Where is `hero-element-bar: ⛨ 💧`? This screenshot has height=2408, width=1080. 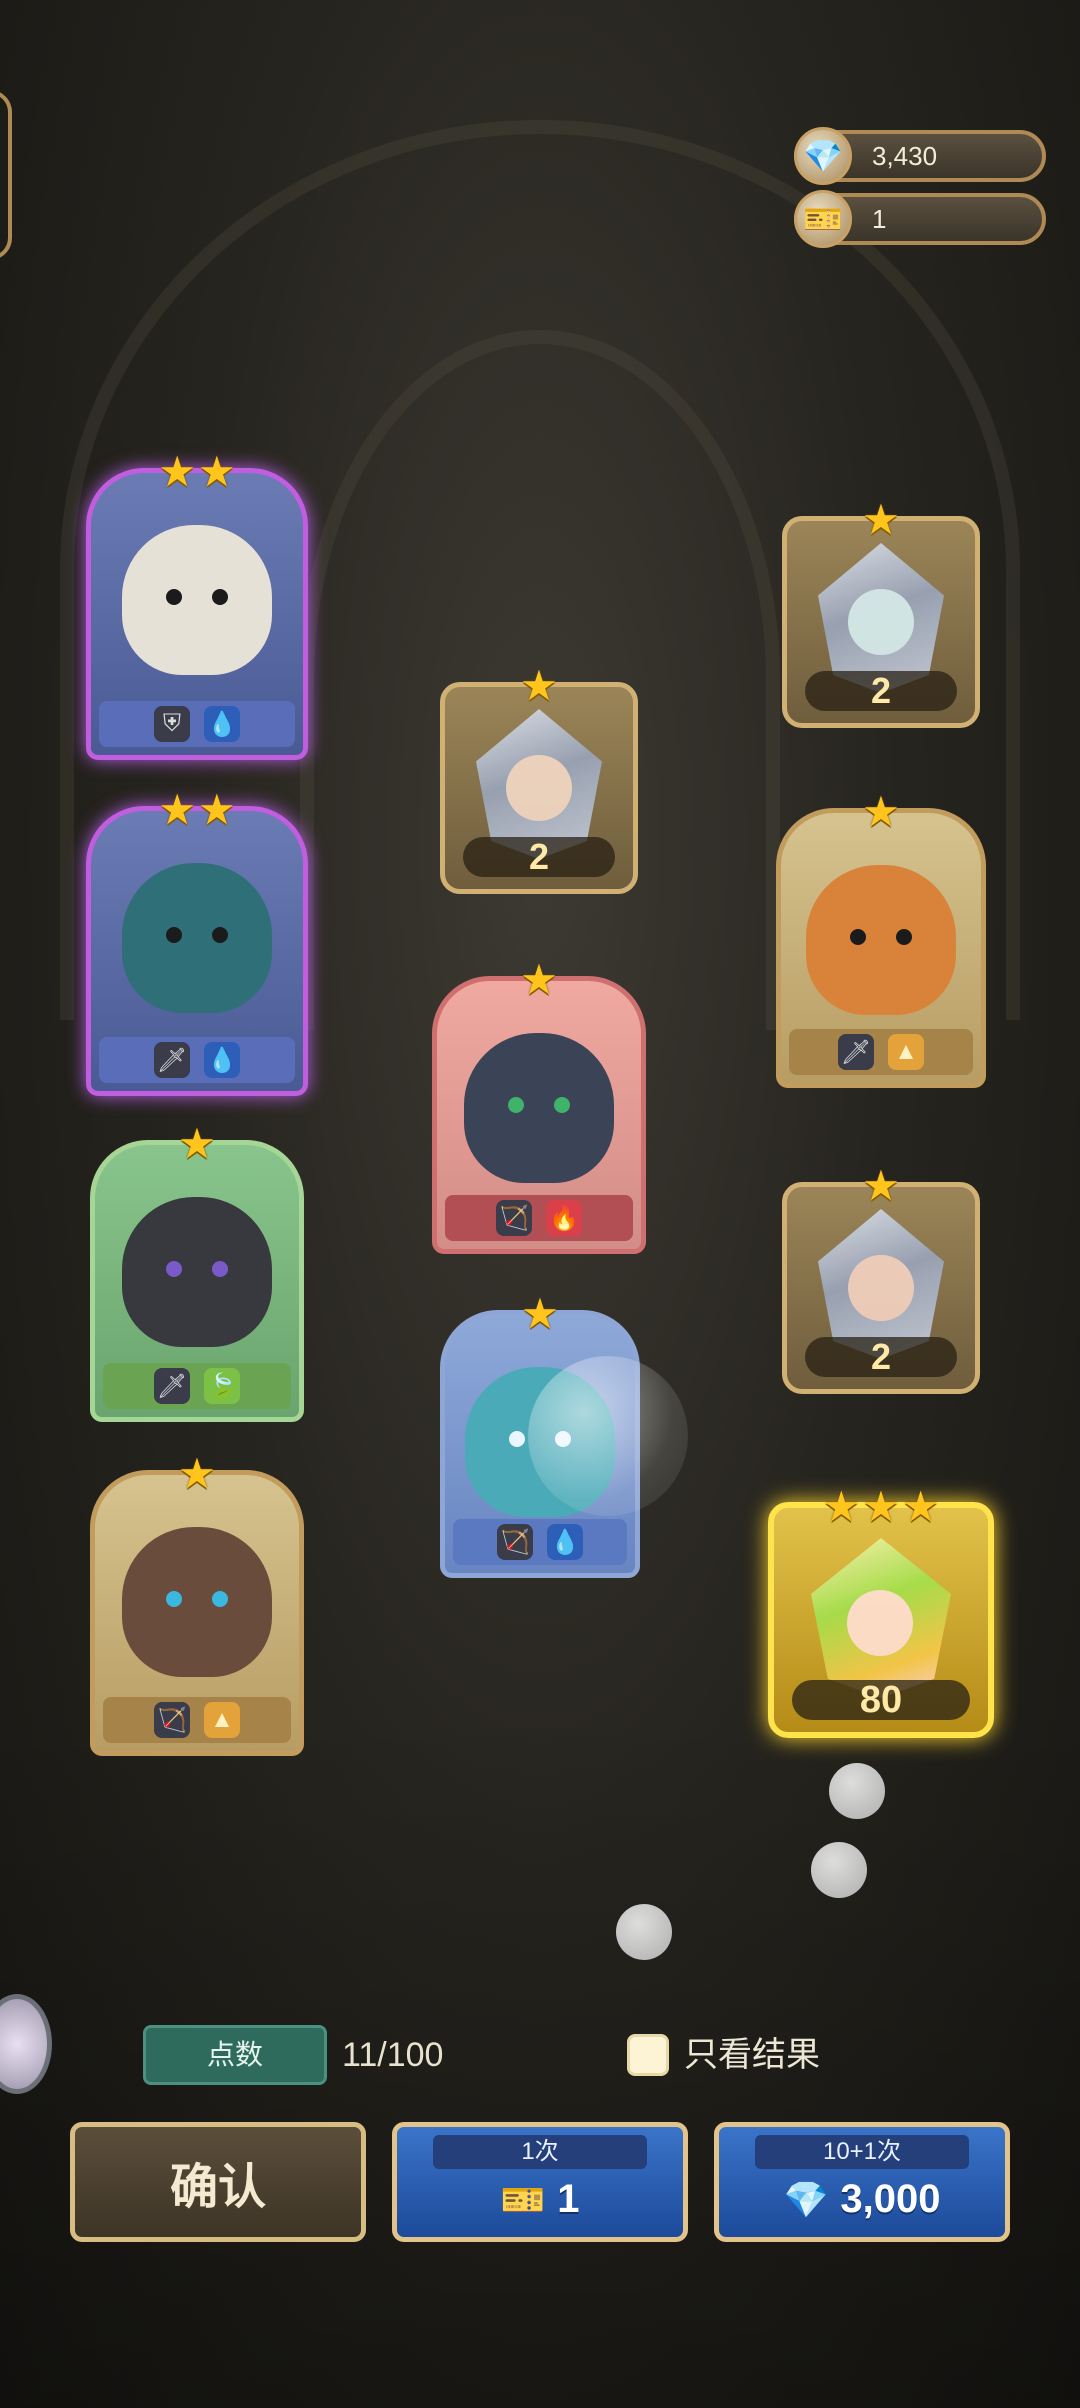
hero-element-bar: ⛨ 💧 is located at coordinates (197, 724).